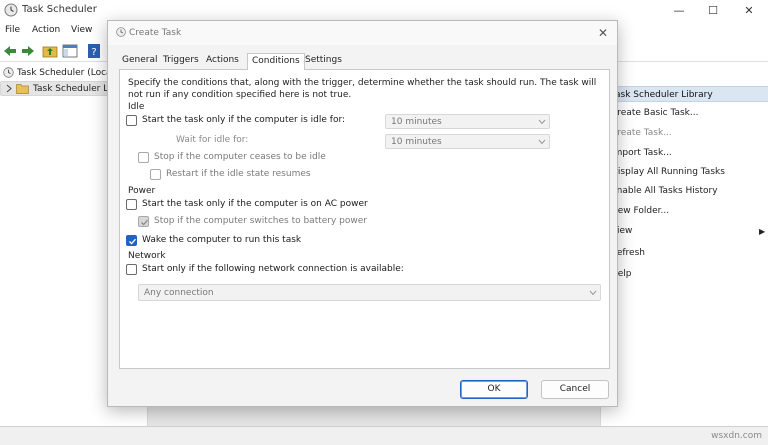 This screenshot has width=768, height=445. What do you see at coordinates (9, 89) in the screenshot?
I see `chevron-right-icon` at bounding box center [9, 89].